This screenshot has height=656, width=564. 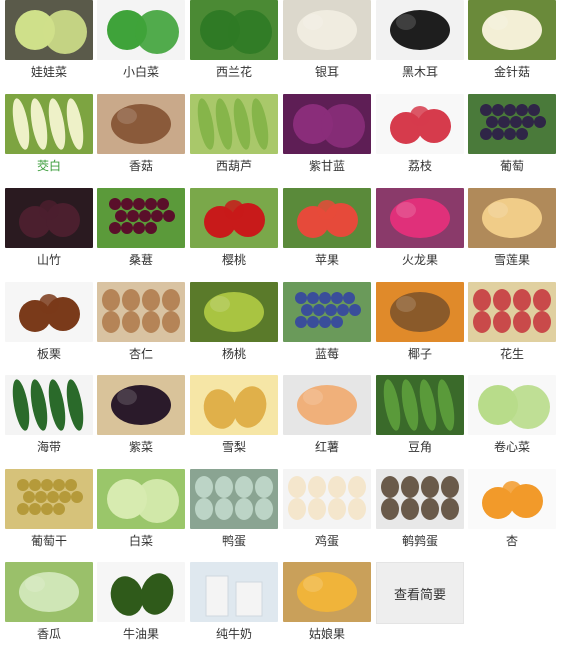 What do you see at coordinates (511, 541) in the screenshot?
I see `food-label: 杏` at bounding box center [511, 541].